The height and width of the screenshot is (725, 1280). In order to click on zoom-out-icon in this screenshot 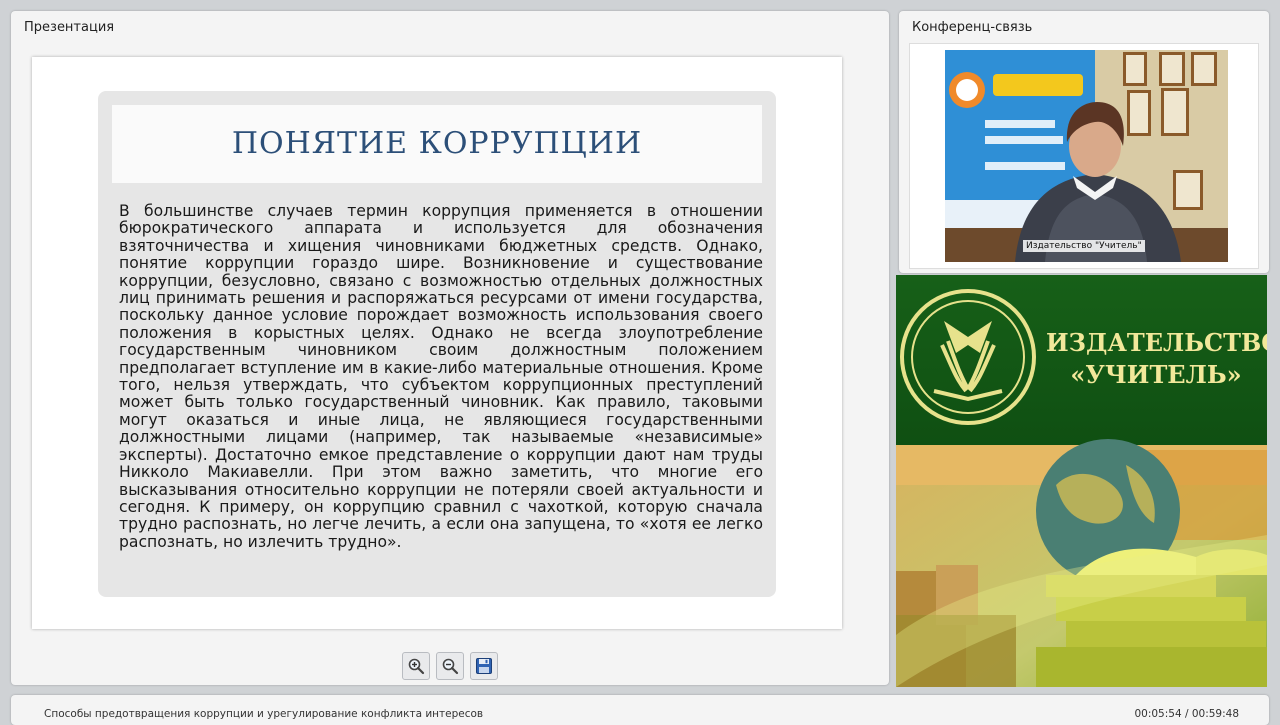, I will do `click(450, 666)`.